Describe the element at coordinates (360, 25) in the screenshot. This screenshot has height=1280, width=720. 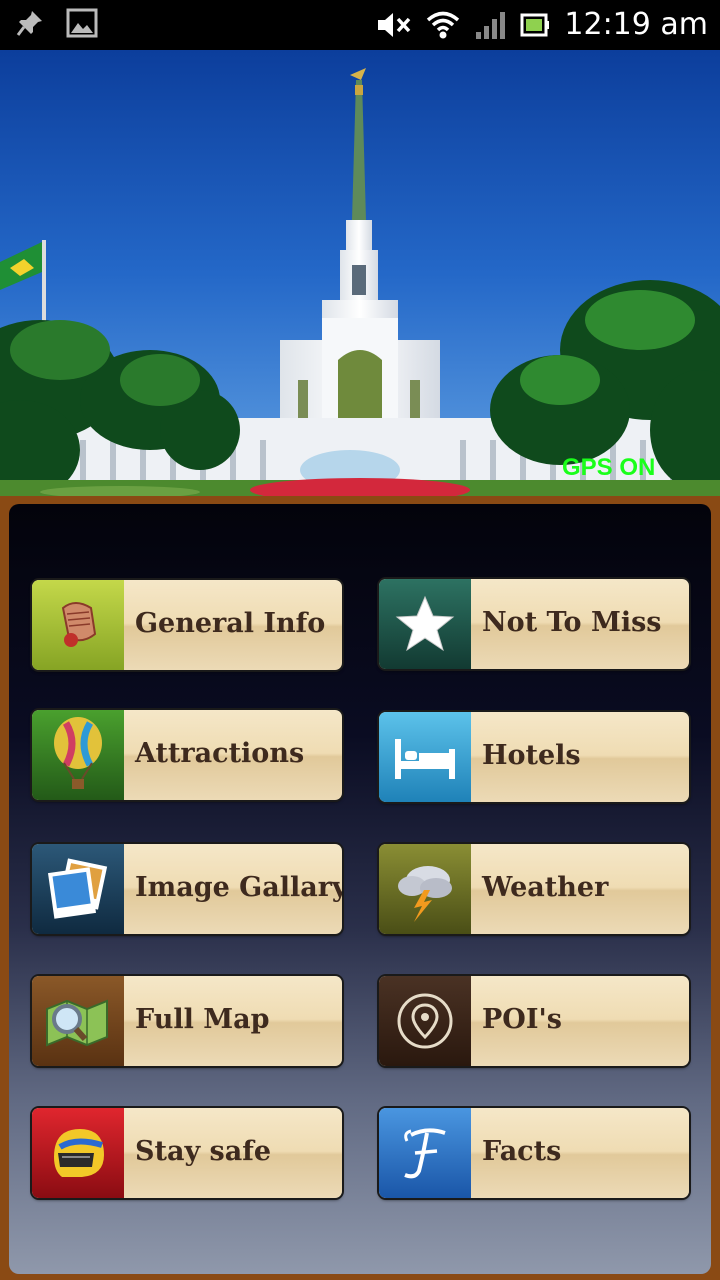
I see `status-bar: 12:19 am` at that location.